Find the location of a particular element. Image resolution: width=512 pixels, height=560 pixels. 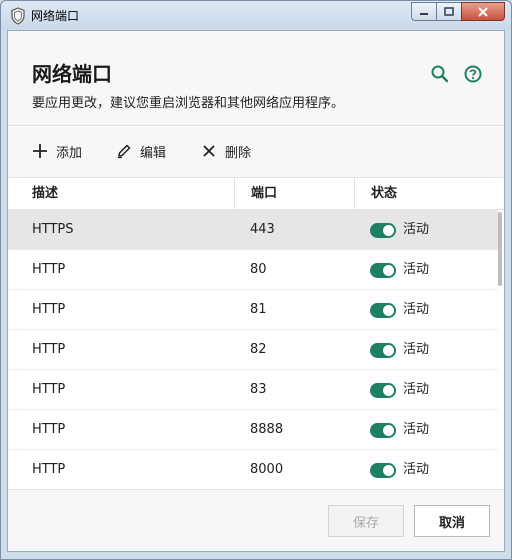

row-port: 83 is located at coordinates (258, 389).